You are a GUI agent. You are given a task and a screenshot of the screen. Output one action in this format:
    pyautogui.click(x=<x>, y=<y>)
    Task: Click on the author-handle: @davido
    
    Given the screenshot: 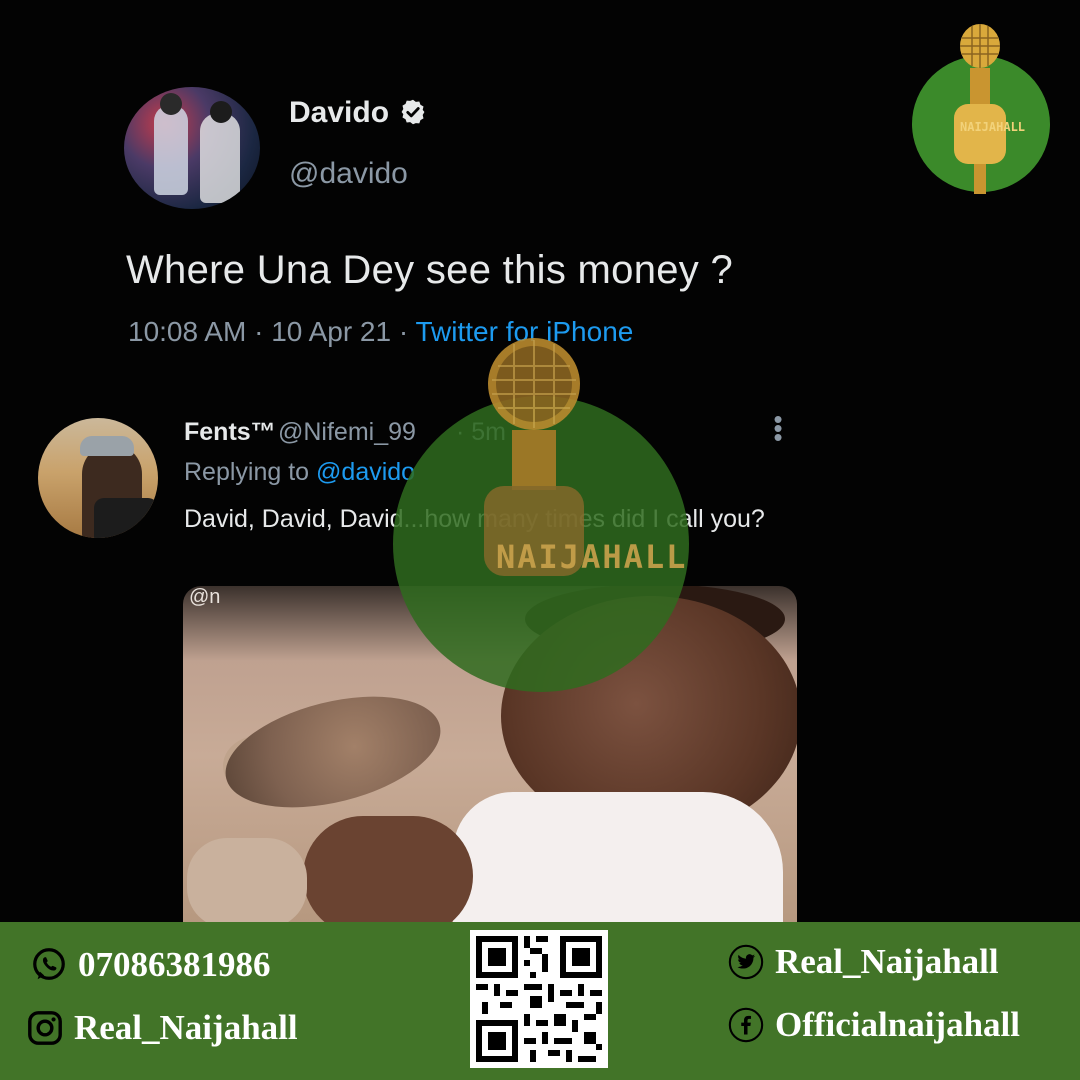 What is the action you would take?
    pyautogui.click(x=348, y=174)
    